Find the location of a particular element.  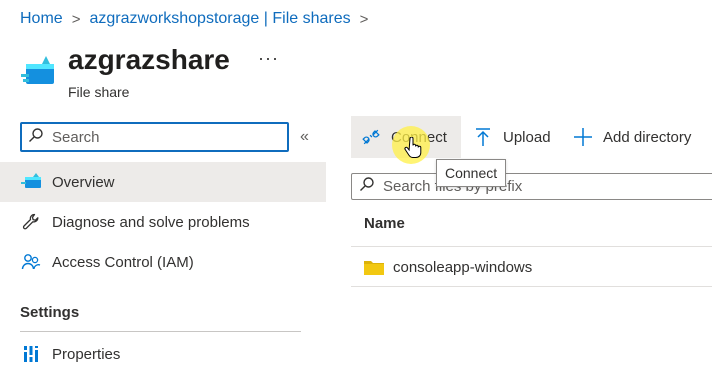

sidebar-item-diagnose: Diagnose and solve problems is located at coordinates (163, 222).